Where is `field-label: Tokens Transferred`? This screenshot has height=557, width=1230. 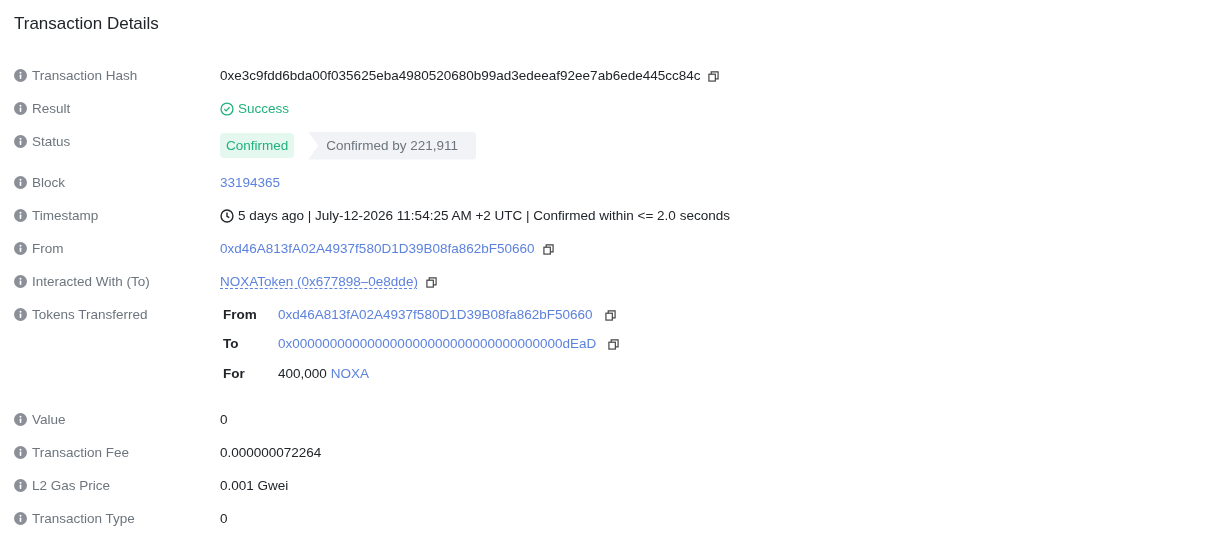
field-label: Tokens Transferred is located at coordinates (90, 315).